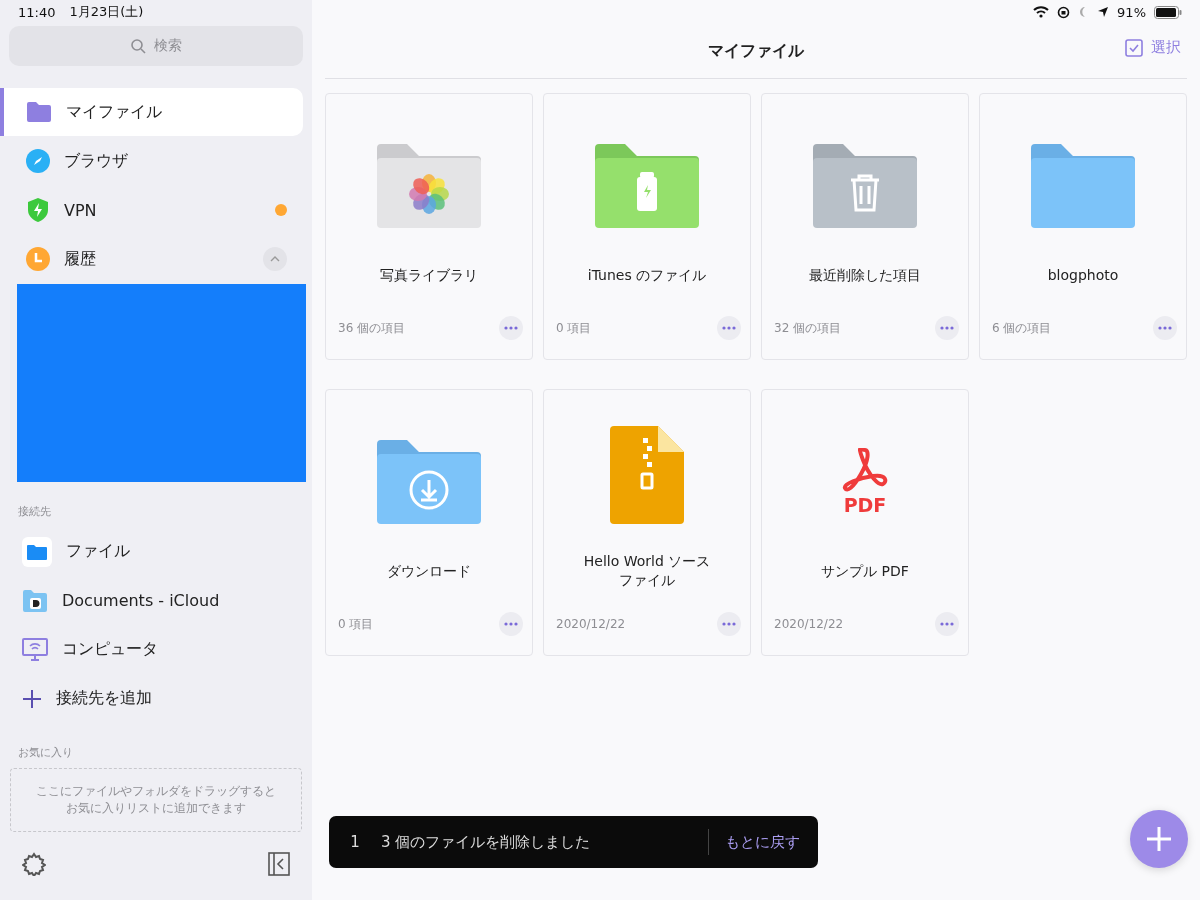 This screenshot has height=900, width=1200. Describe the element at coordinates (156, 600) in the screenshot. I see `connection-item: Documents - iCloud` at that location.